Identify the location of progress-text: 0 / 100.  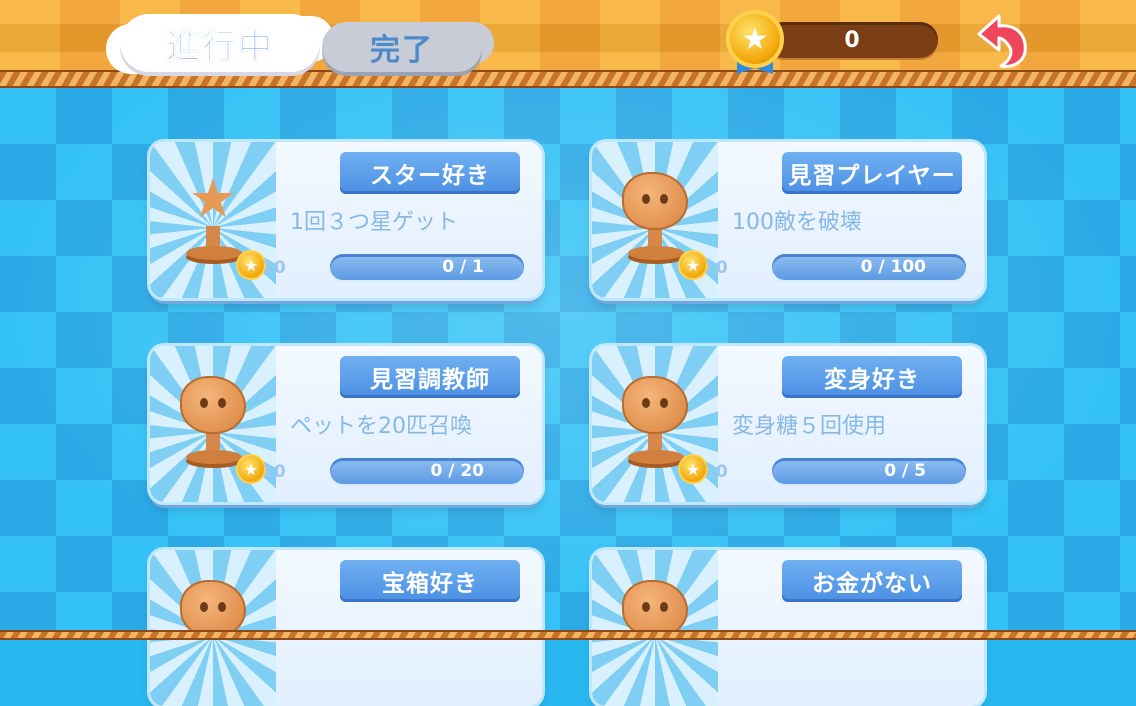
(893, 267).